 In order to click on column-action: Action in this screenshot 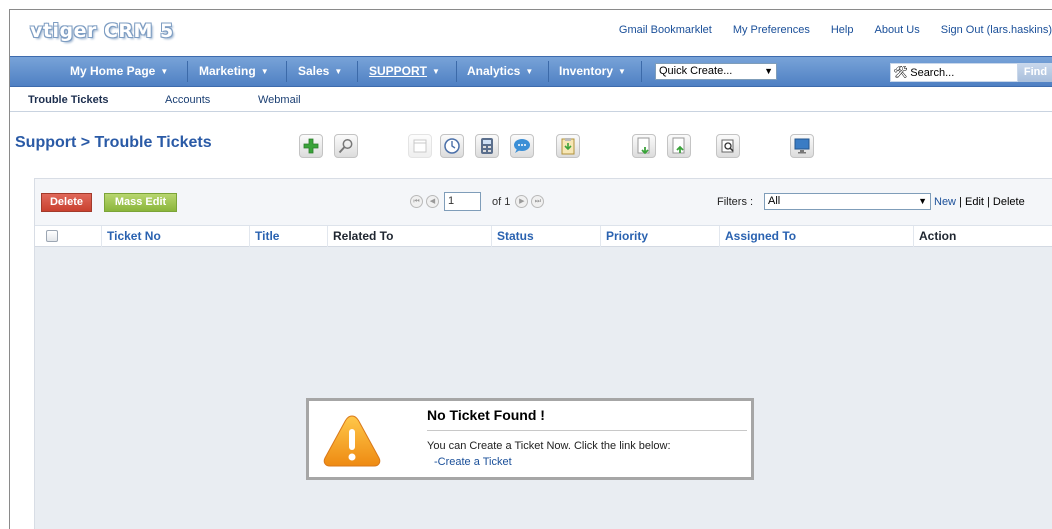, I will do `click(982, 236)`.